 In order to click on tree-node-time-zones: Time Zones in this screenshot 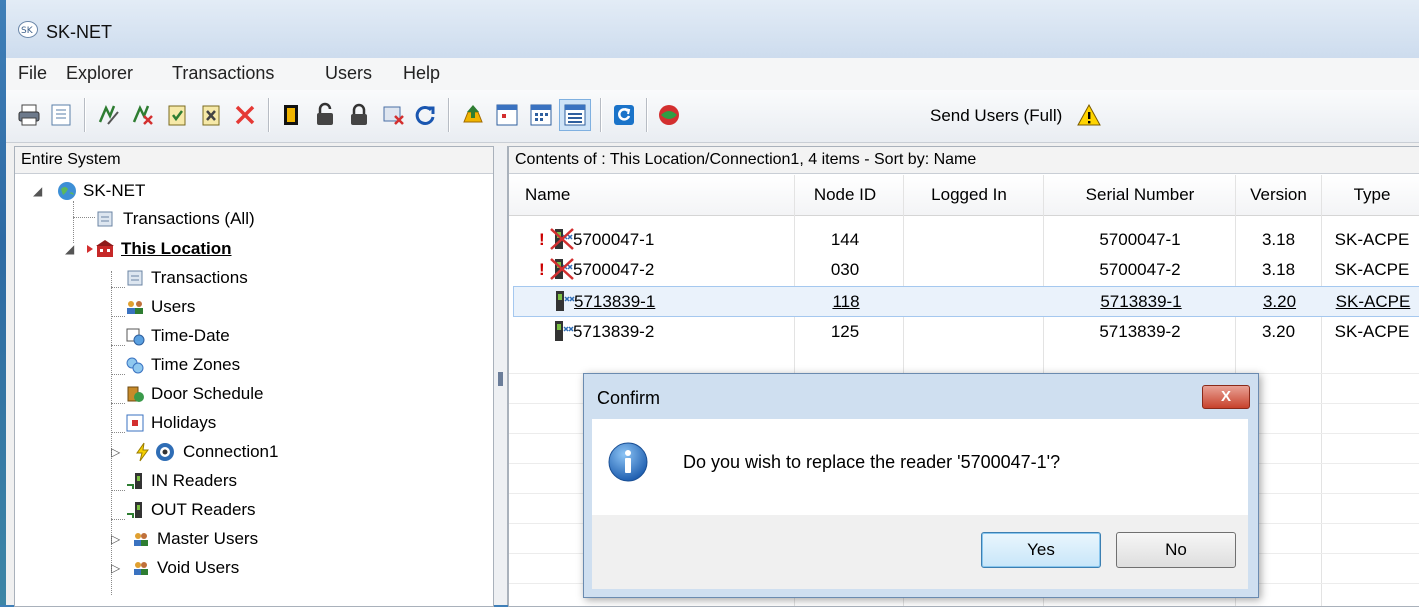, I will do `click(275, 366)`.